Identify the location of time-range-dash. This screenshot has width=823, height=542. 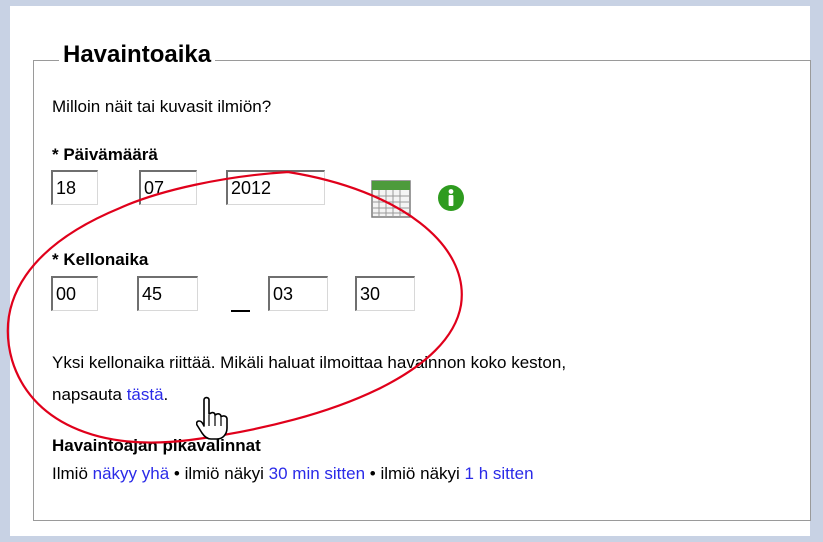
(240, 311).